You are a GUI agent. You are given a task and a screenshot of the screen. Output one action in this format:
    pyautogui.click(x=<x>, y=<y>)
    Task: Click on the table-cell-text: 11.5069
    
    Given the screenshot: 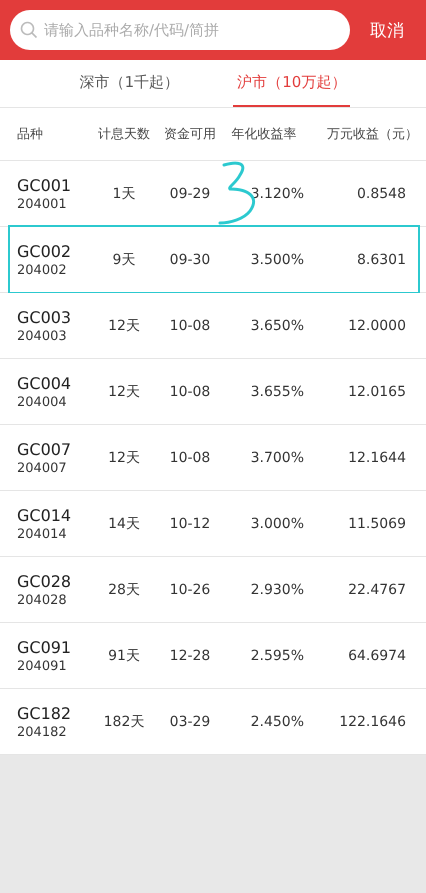 What is the action you would take?
    pyautogui.click(x=377, y=524)
    